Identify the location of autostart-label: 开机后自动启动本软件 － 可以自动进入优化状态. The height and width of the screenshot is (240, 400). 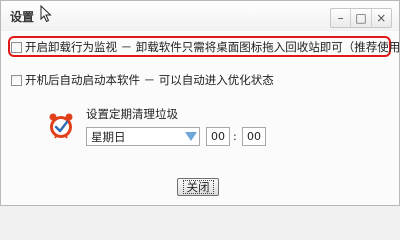
(149, 80).